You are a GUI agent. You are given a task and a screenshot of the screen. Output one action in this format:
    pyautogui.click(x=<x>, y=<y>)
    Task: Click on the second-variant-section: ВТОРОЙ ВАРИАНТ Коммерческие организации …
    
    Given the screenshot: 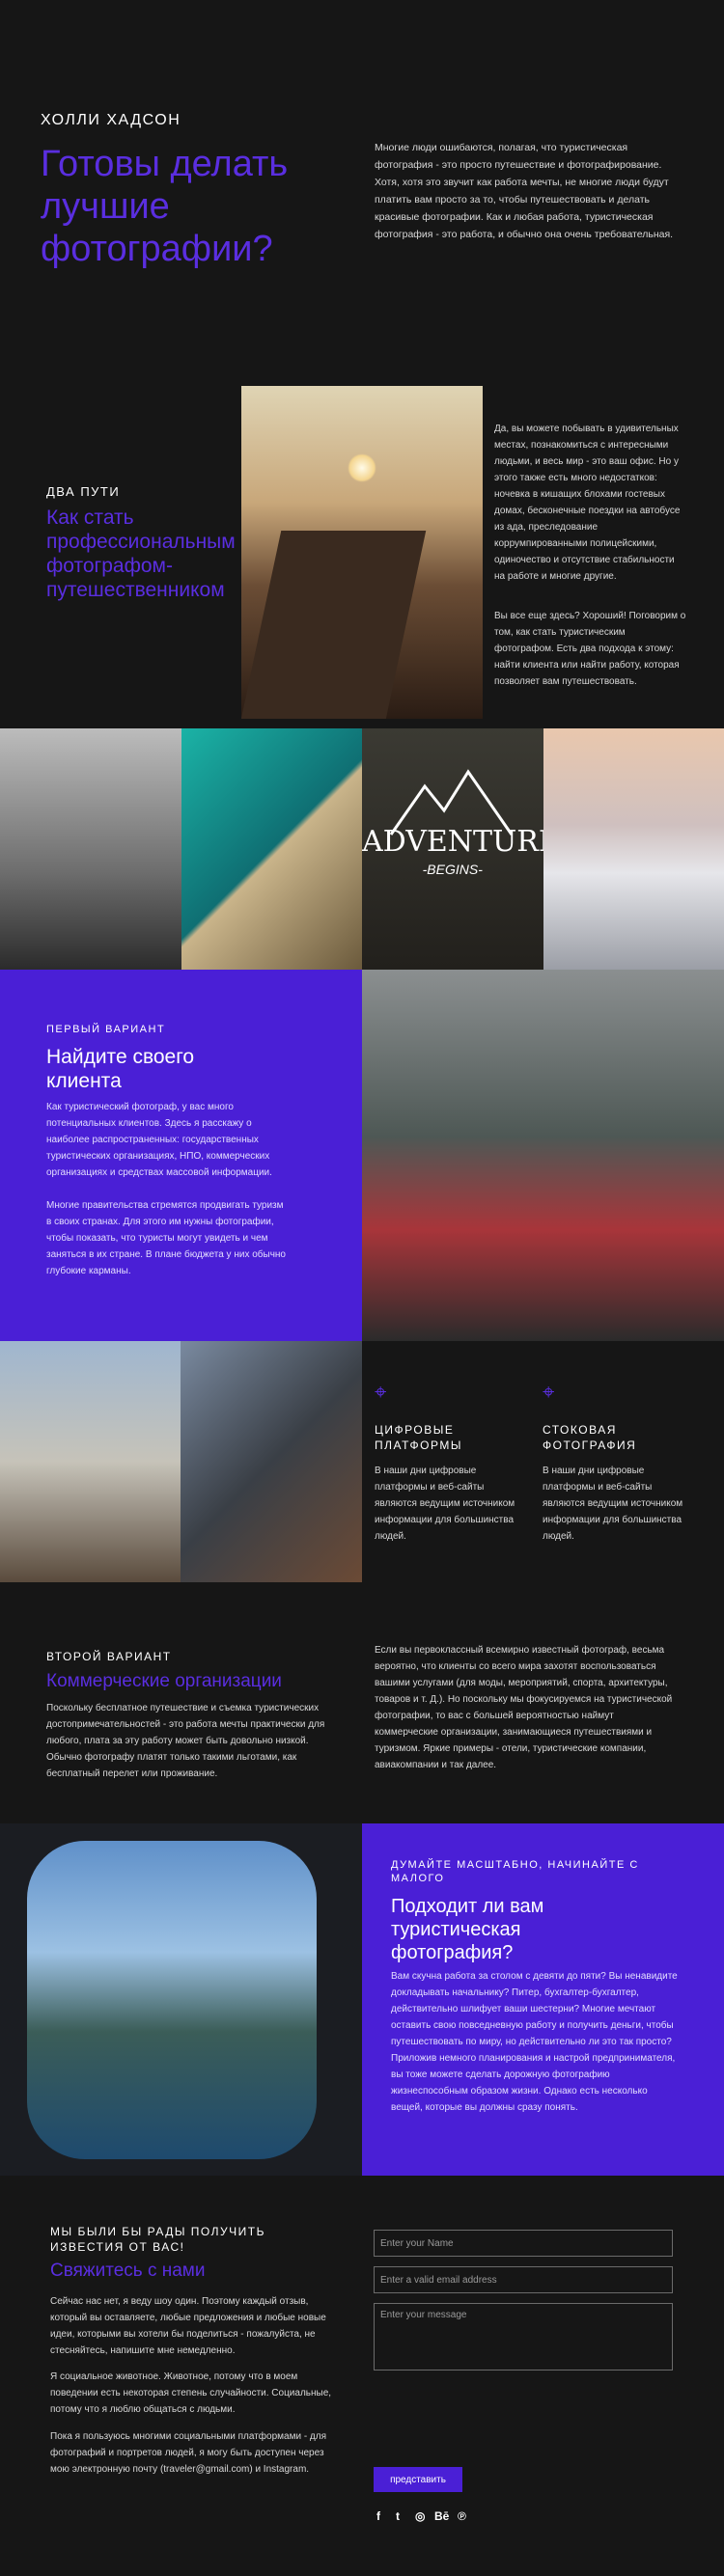 What is the action you would take?
    pyautogui.click(x=362, y=1703)
    